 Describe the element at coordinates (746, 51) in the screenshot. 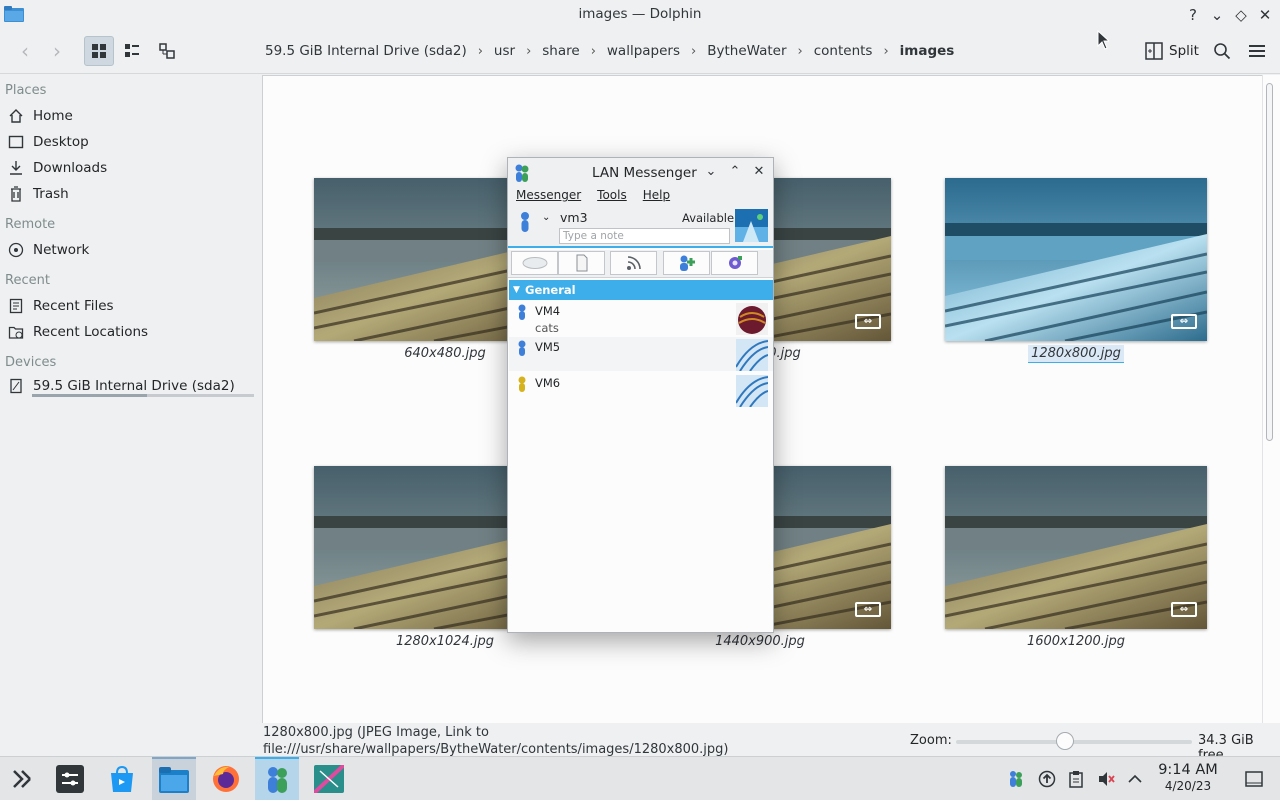

I see `breadcrumb-item: BytheWater` at that location.